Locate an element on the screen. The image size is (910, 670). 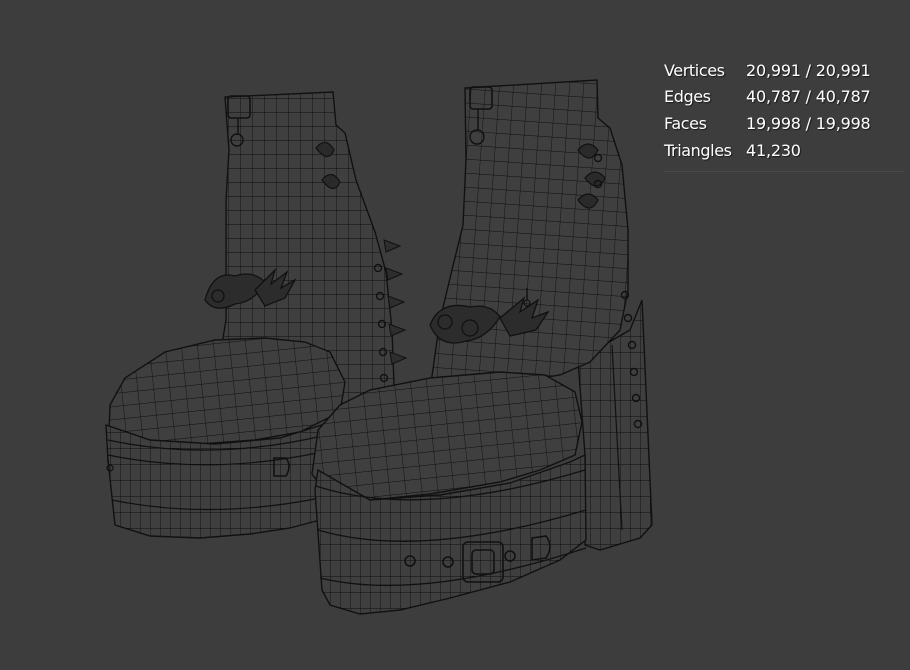
stat-value: 40,787 / 40,787 is located at coordinates (808, 97).